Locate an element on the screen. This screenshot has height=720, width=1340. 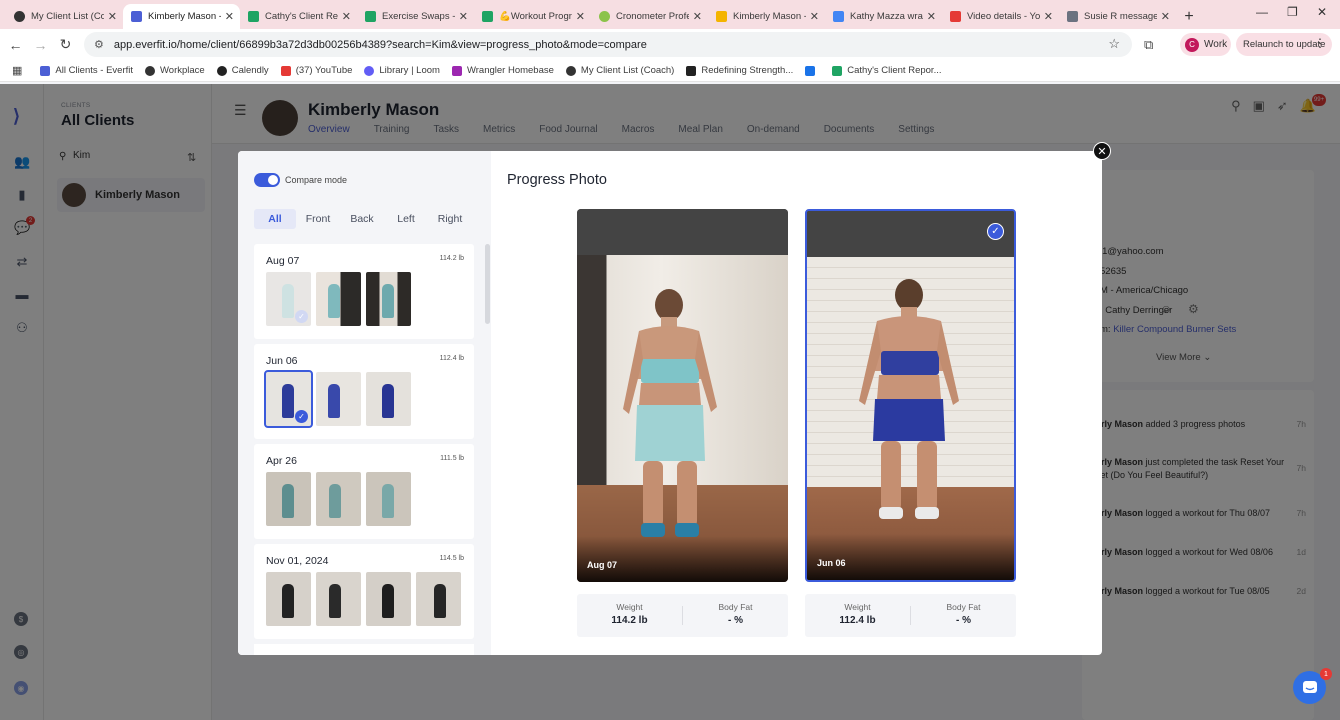
browser-tab: Exercise Swaps - G ✕ is located at coordinates (415, 16).